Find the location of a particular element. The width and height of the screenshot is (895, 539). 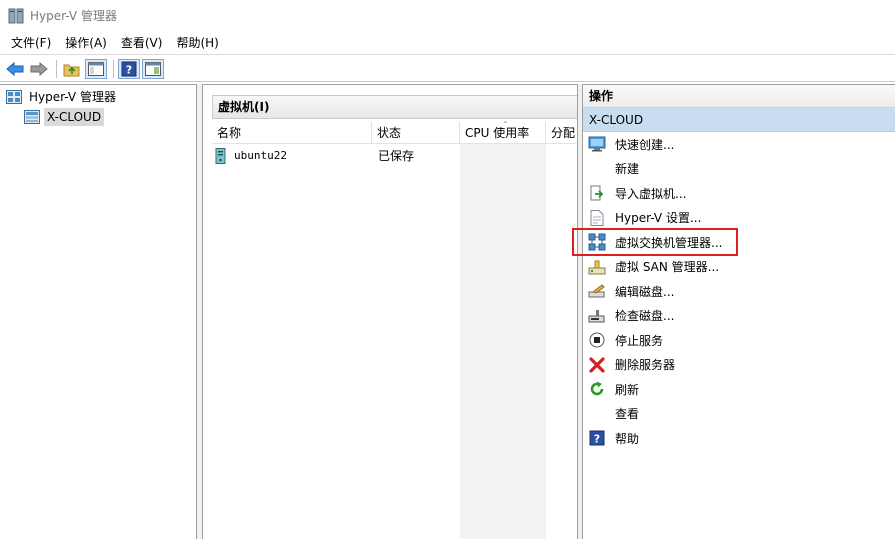

menu-action: 操作(A) is located at coordinates (86, 43).